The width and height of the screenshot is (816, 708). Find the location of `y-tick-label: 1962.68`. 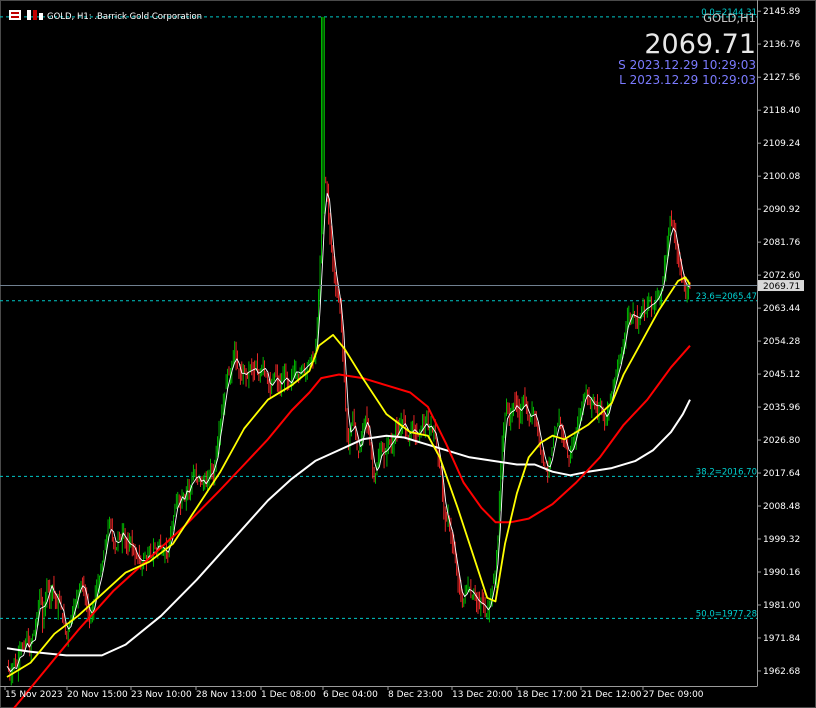

y-tick-label: 1962.68 is located at coordinates (781, 672).